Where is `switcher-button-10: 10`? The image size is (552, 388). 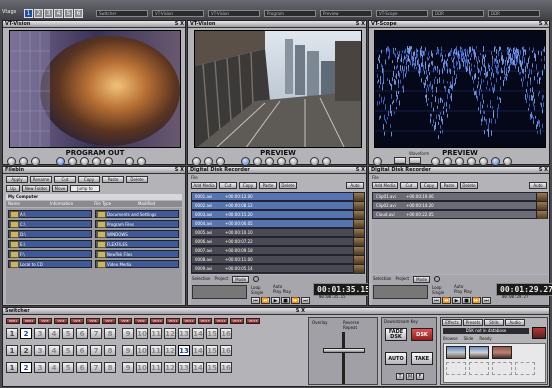
switcher-button-10: 10 is located at coordinates (142, 333).